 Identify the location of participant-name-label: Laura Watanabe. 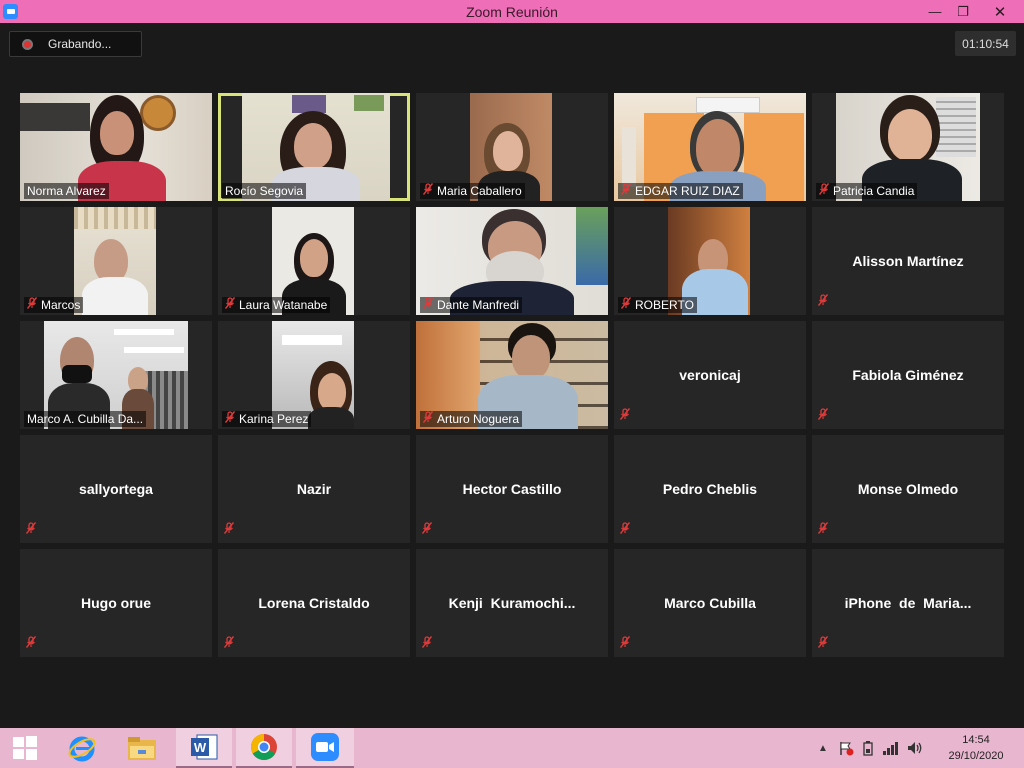
(276, 305).